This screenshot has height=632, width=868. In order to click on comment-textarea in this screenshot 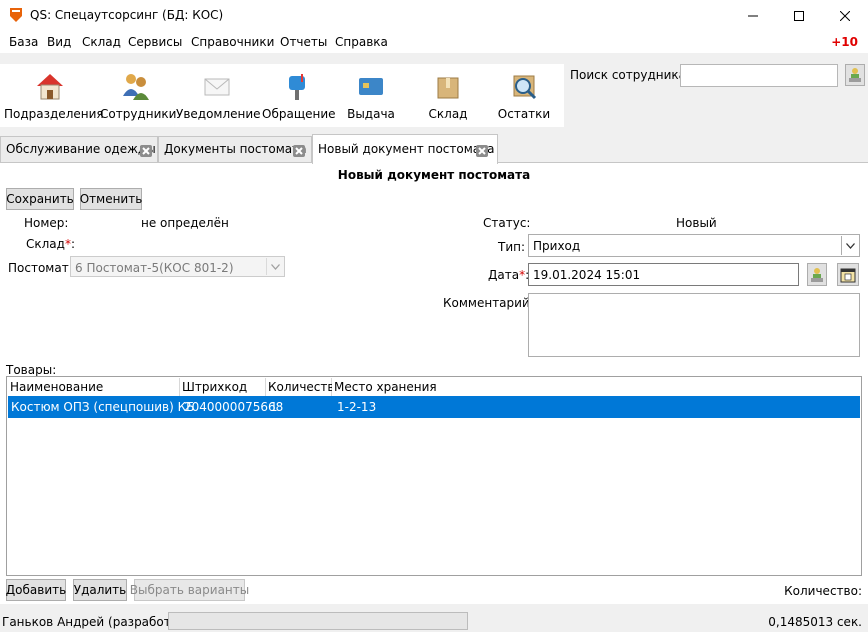, I will do `click(694, 325)`.